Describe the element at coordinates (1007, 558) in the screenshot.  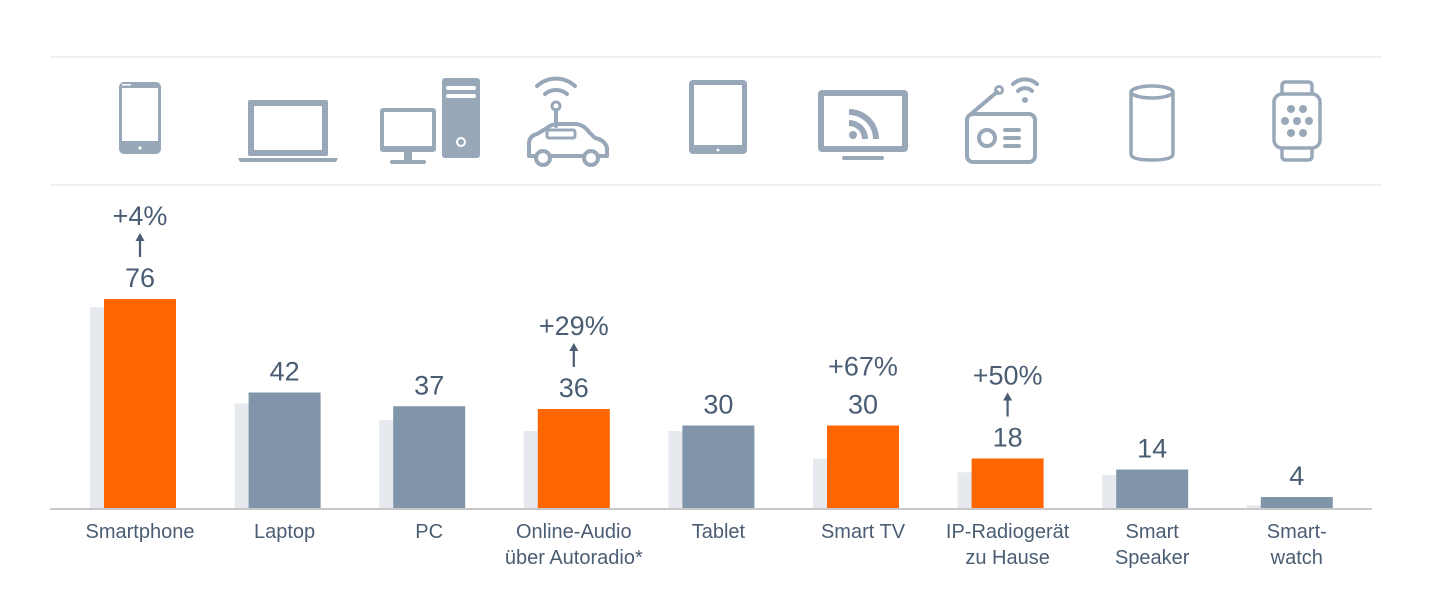
I see `category-label: zu Hause` at that location.